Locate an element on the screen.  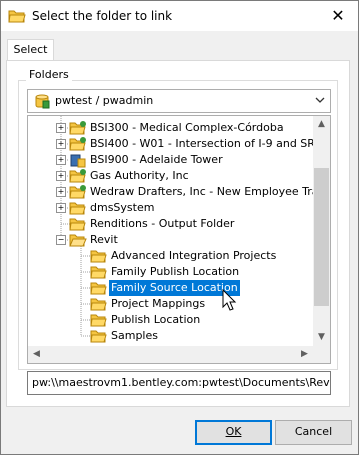
folders-group-label: Folders is located at coordinates (49, 74).